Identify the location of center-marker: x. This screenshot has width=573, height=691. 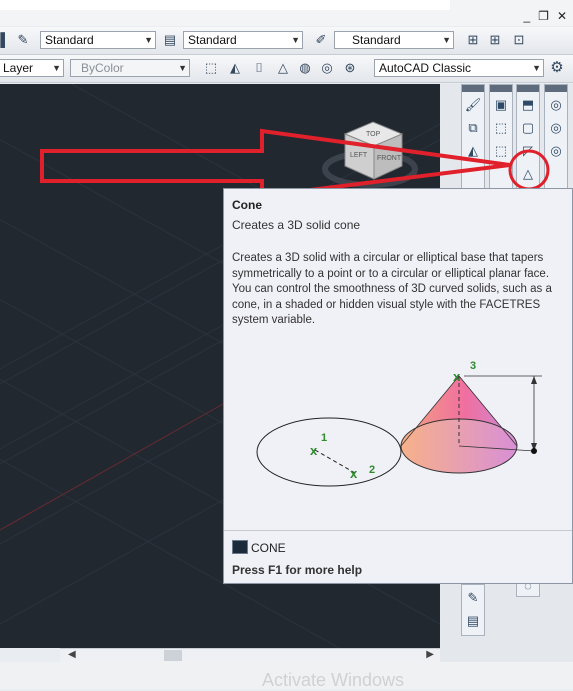
(314, 450).